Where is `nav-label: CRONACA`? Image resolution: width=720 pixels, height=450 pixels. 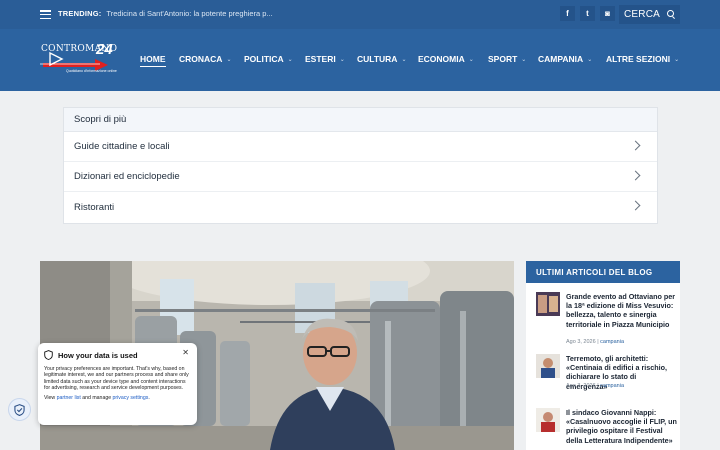 nav-label: CRONACA is located at coordinates (201, 59).